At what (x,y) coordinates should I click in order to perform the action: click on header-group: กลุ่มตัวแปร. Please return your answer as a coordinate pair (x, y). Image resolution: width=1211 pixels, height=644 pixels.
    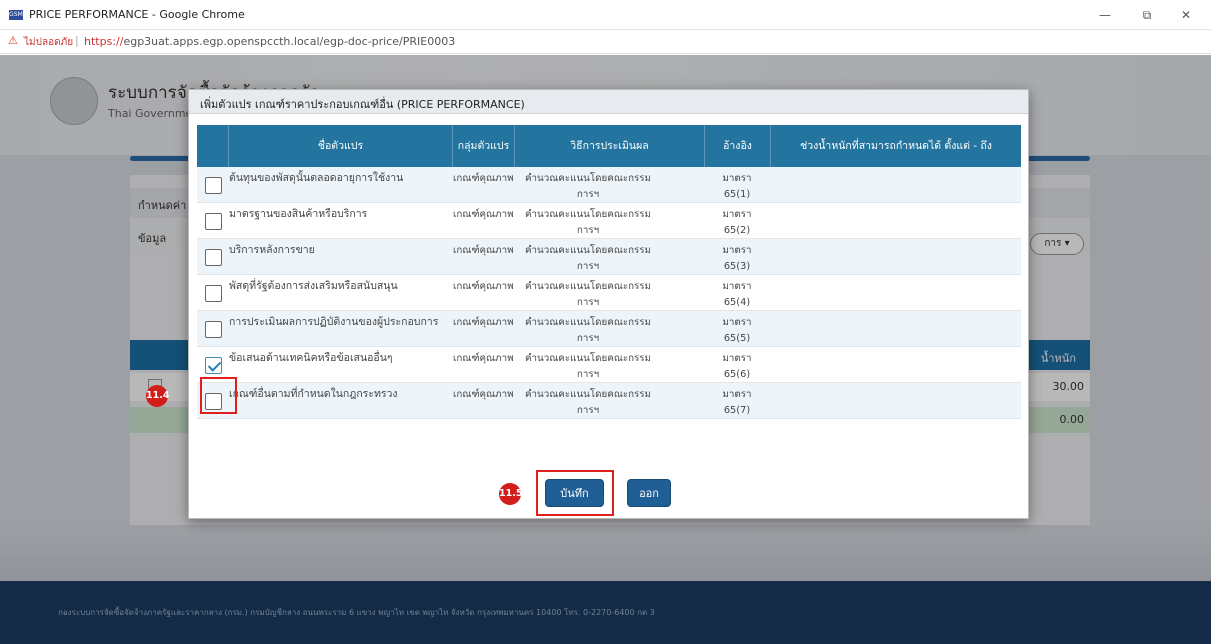
    Looking at the image, I should click on (484, 146).